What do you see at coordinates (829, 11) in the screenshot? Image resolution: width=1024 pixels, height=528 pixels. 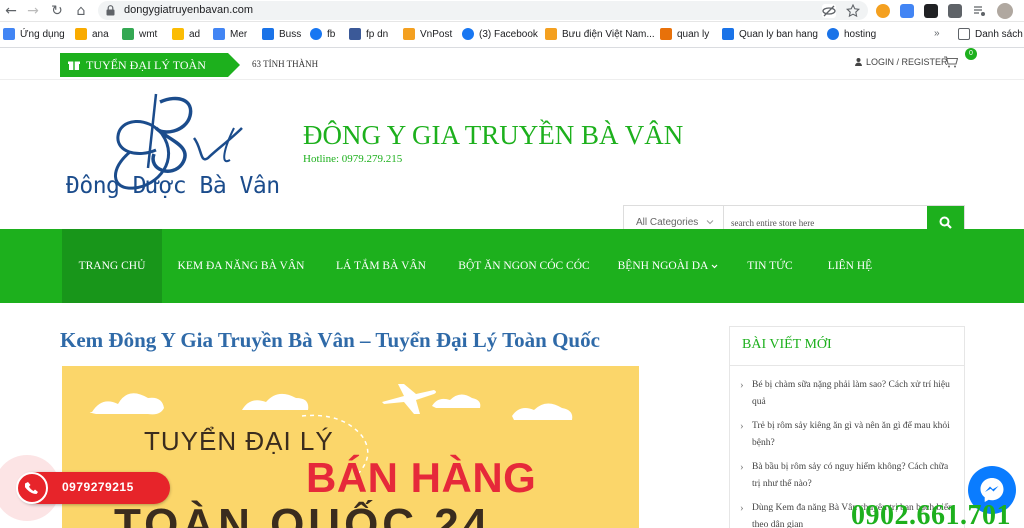 I see `incognito-icon` at bounding box center [829, 11].